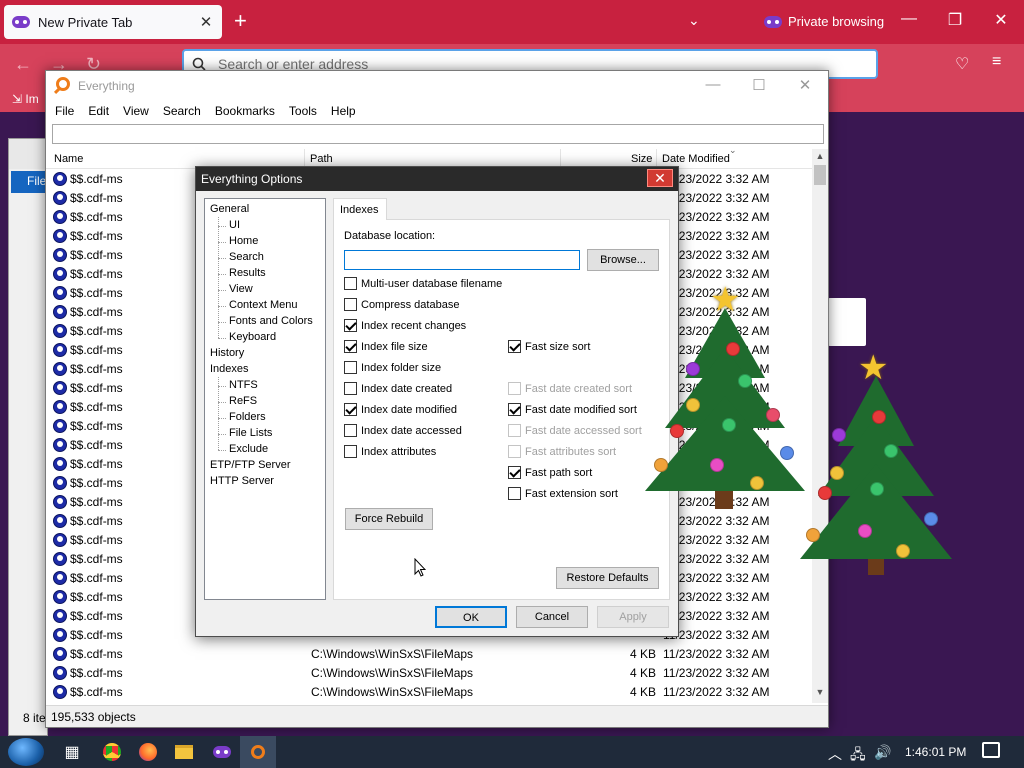 The image size is (1024, 768). I want to click on tree-item-keyboard: Keyboard, so click(252, 337).